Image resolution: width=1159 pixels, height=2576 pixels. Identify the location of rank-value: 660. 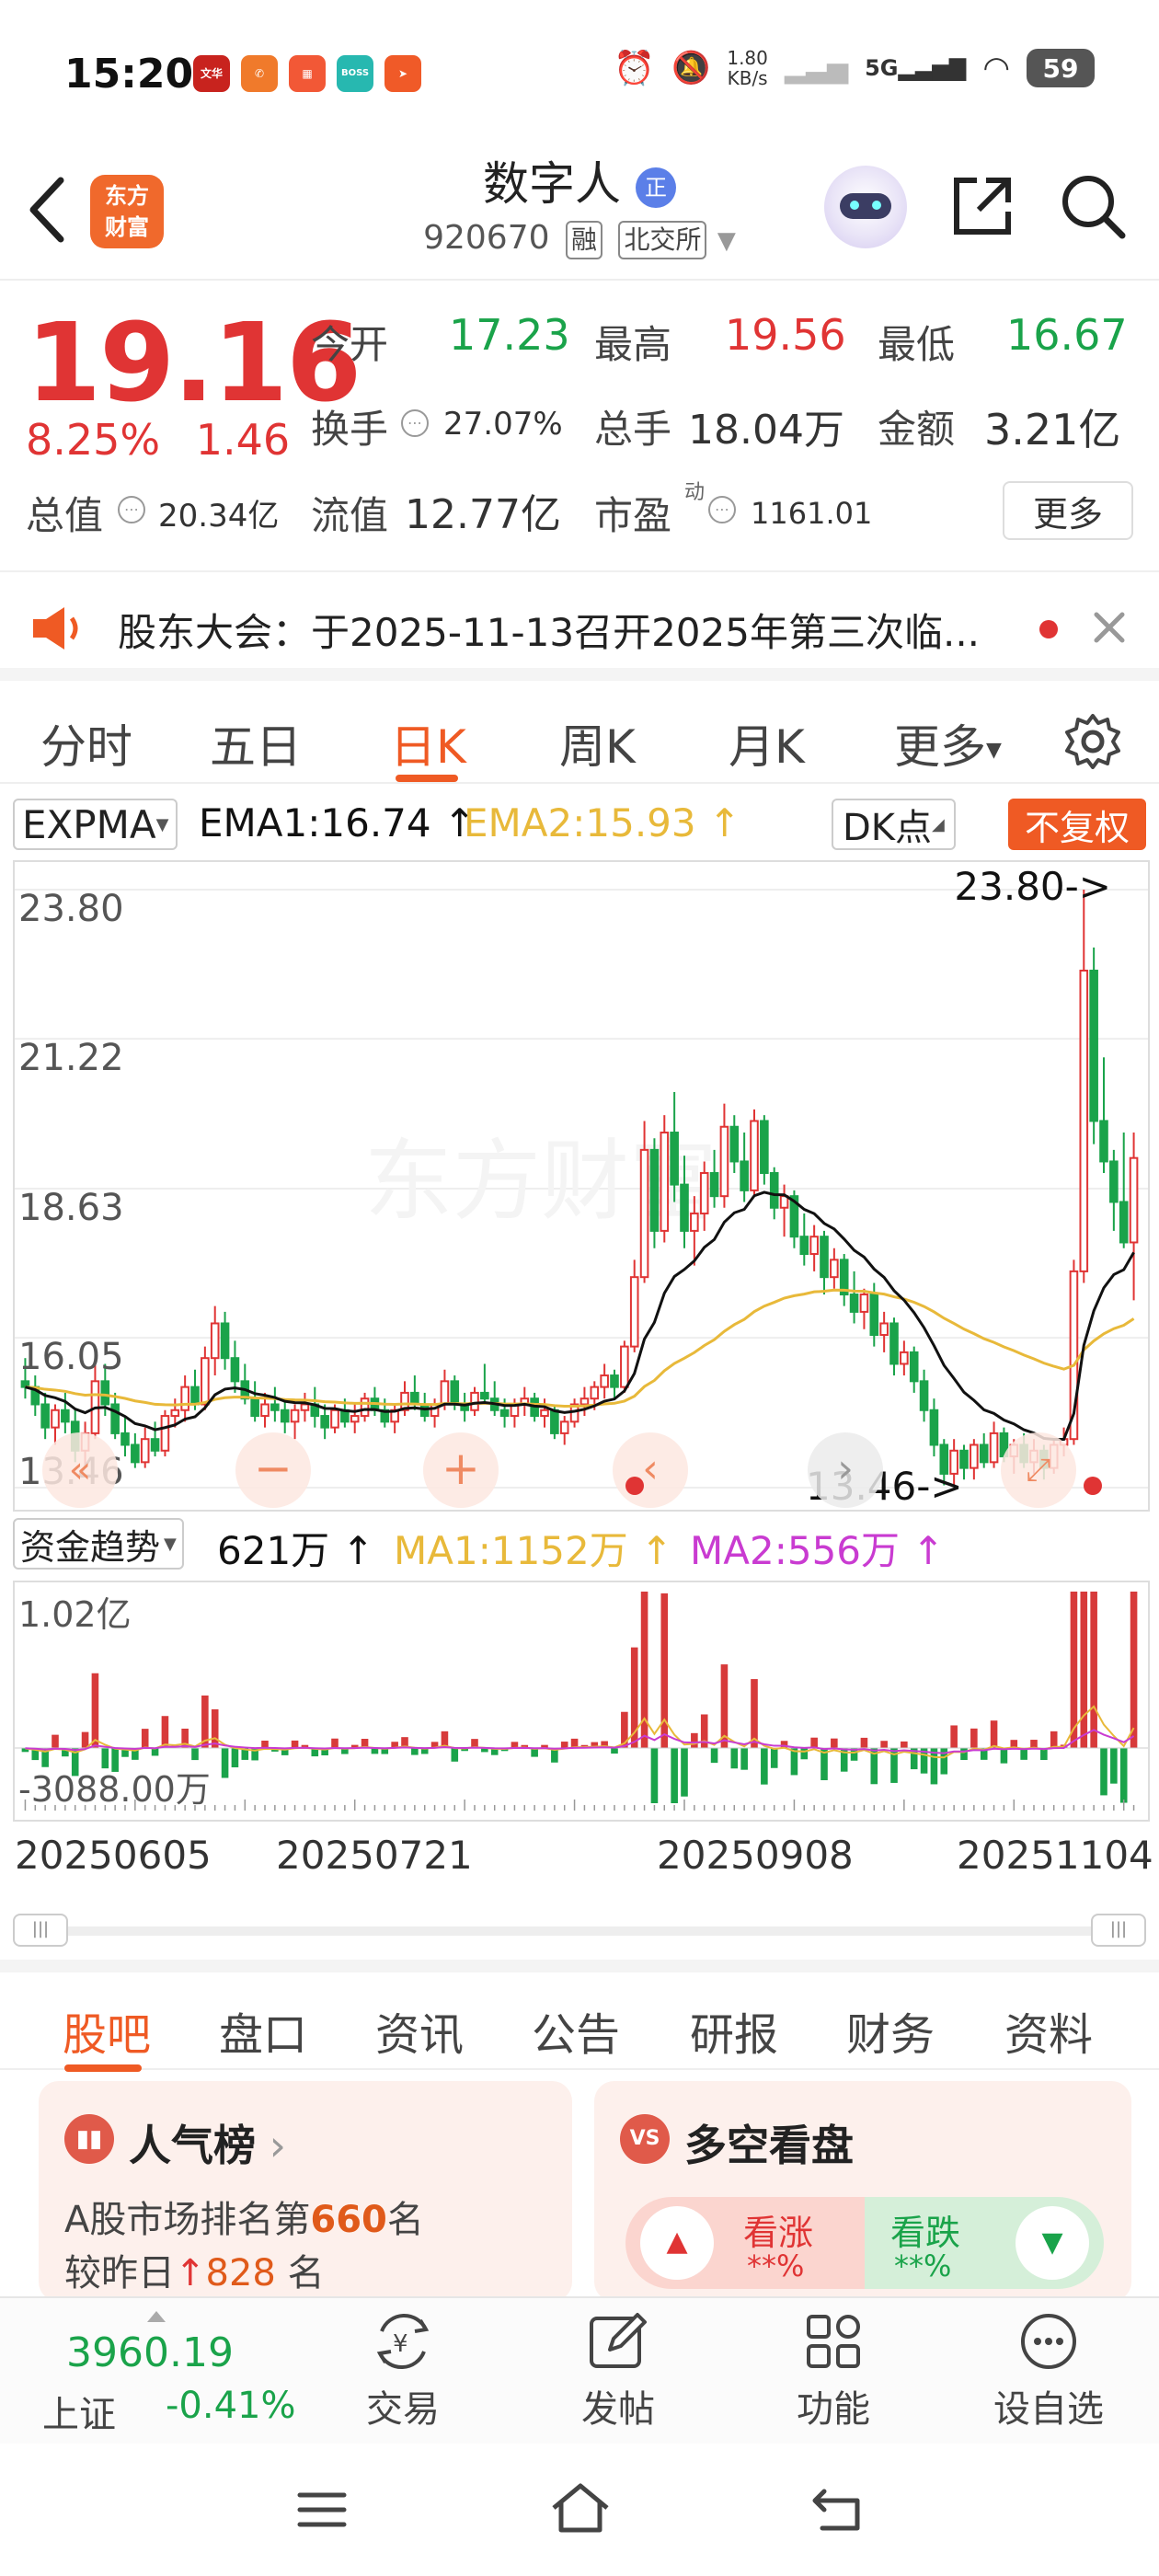
(348, 2220).